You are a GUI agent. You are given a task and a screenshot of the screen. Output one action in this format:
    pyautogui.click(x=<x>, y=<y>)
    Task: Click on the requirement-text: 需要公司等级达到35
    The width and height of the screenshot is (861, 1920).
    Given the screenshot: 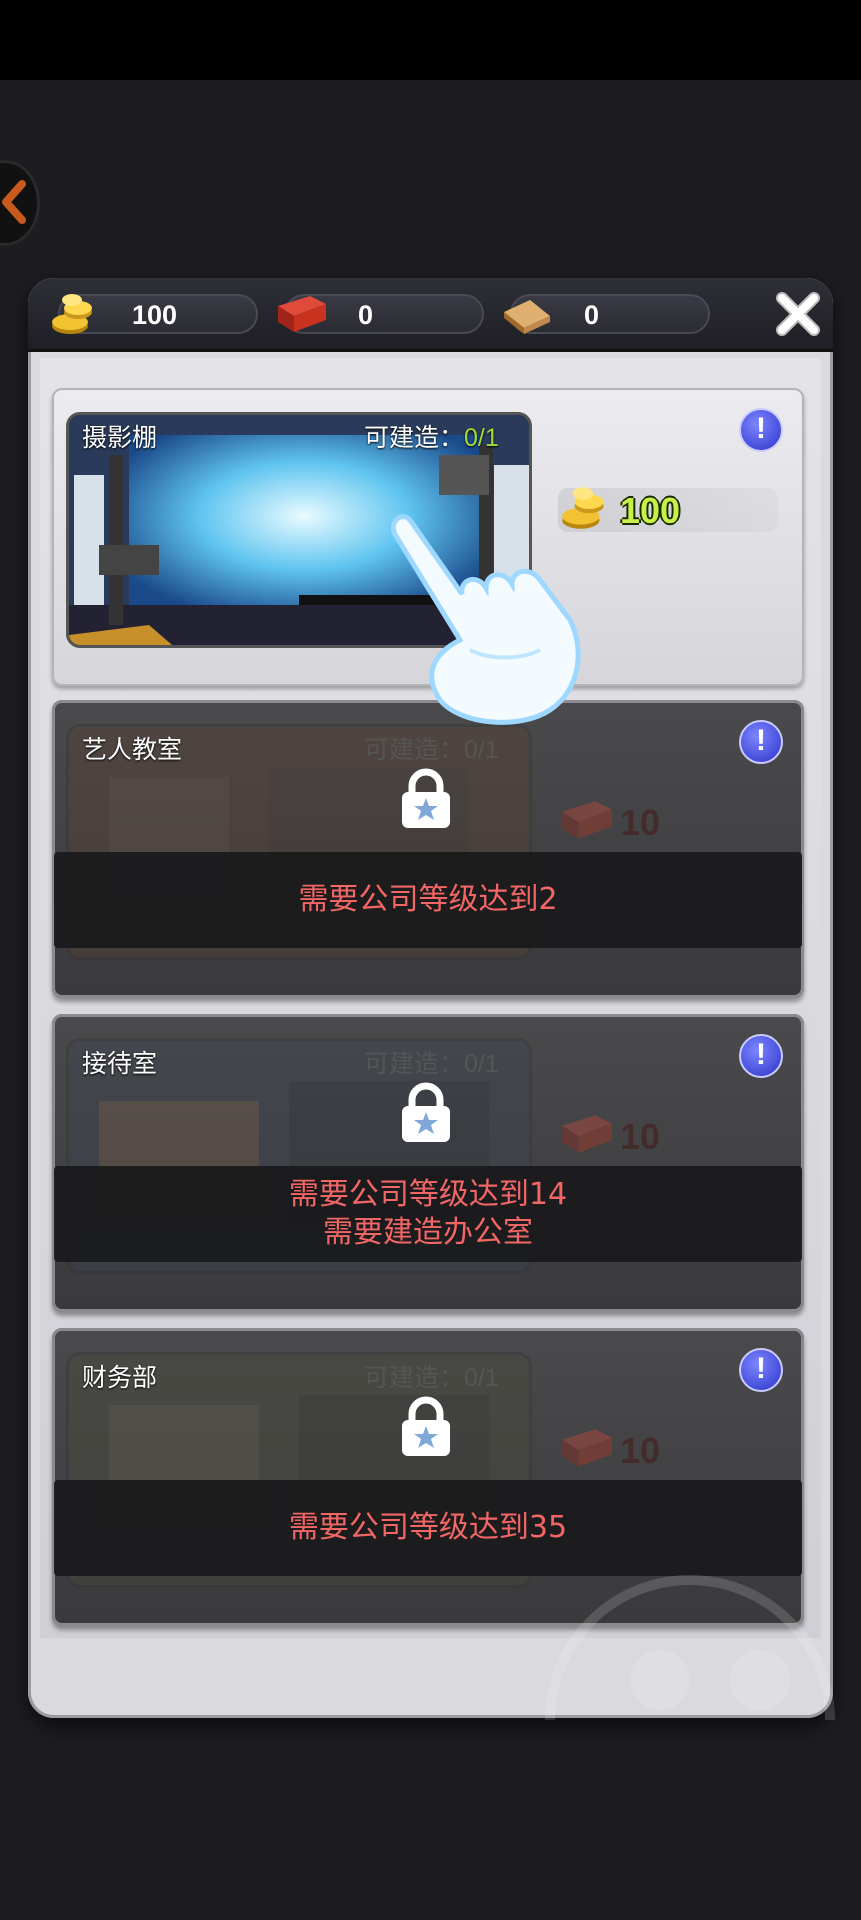 What is the action you would take?
    pyautogui.click(x=428, y=1527)
    